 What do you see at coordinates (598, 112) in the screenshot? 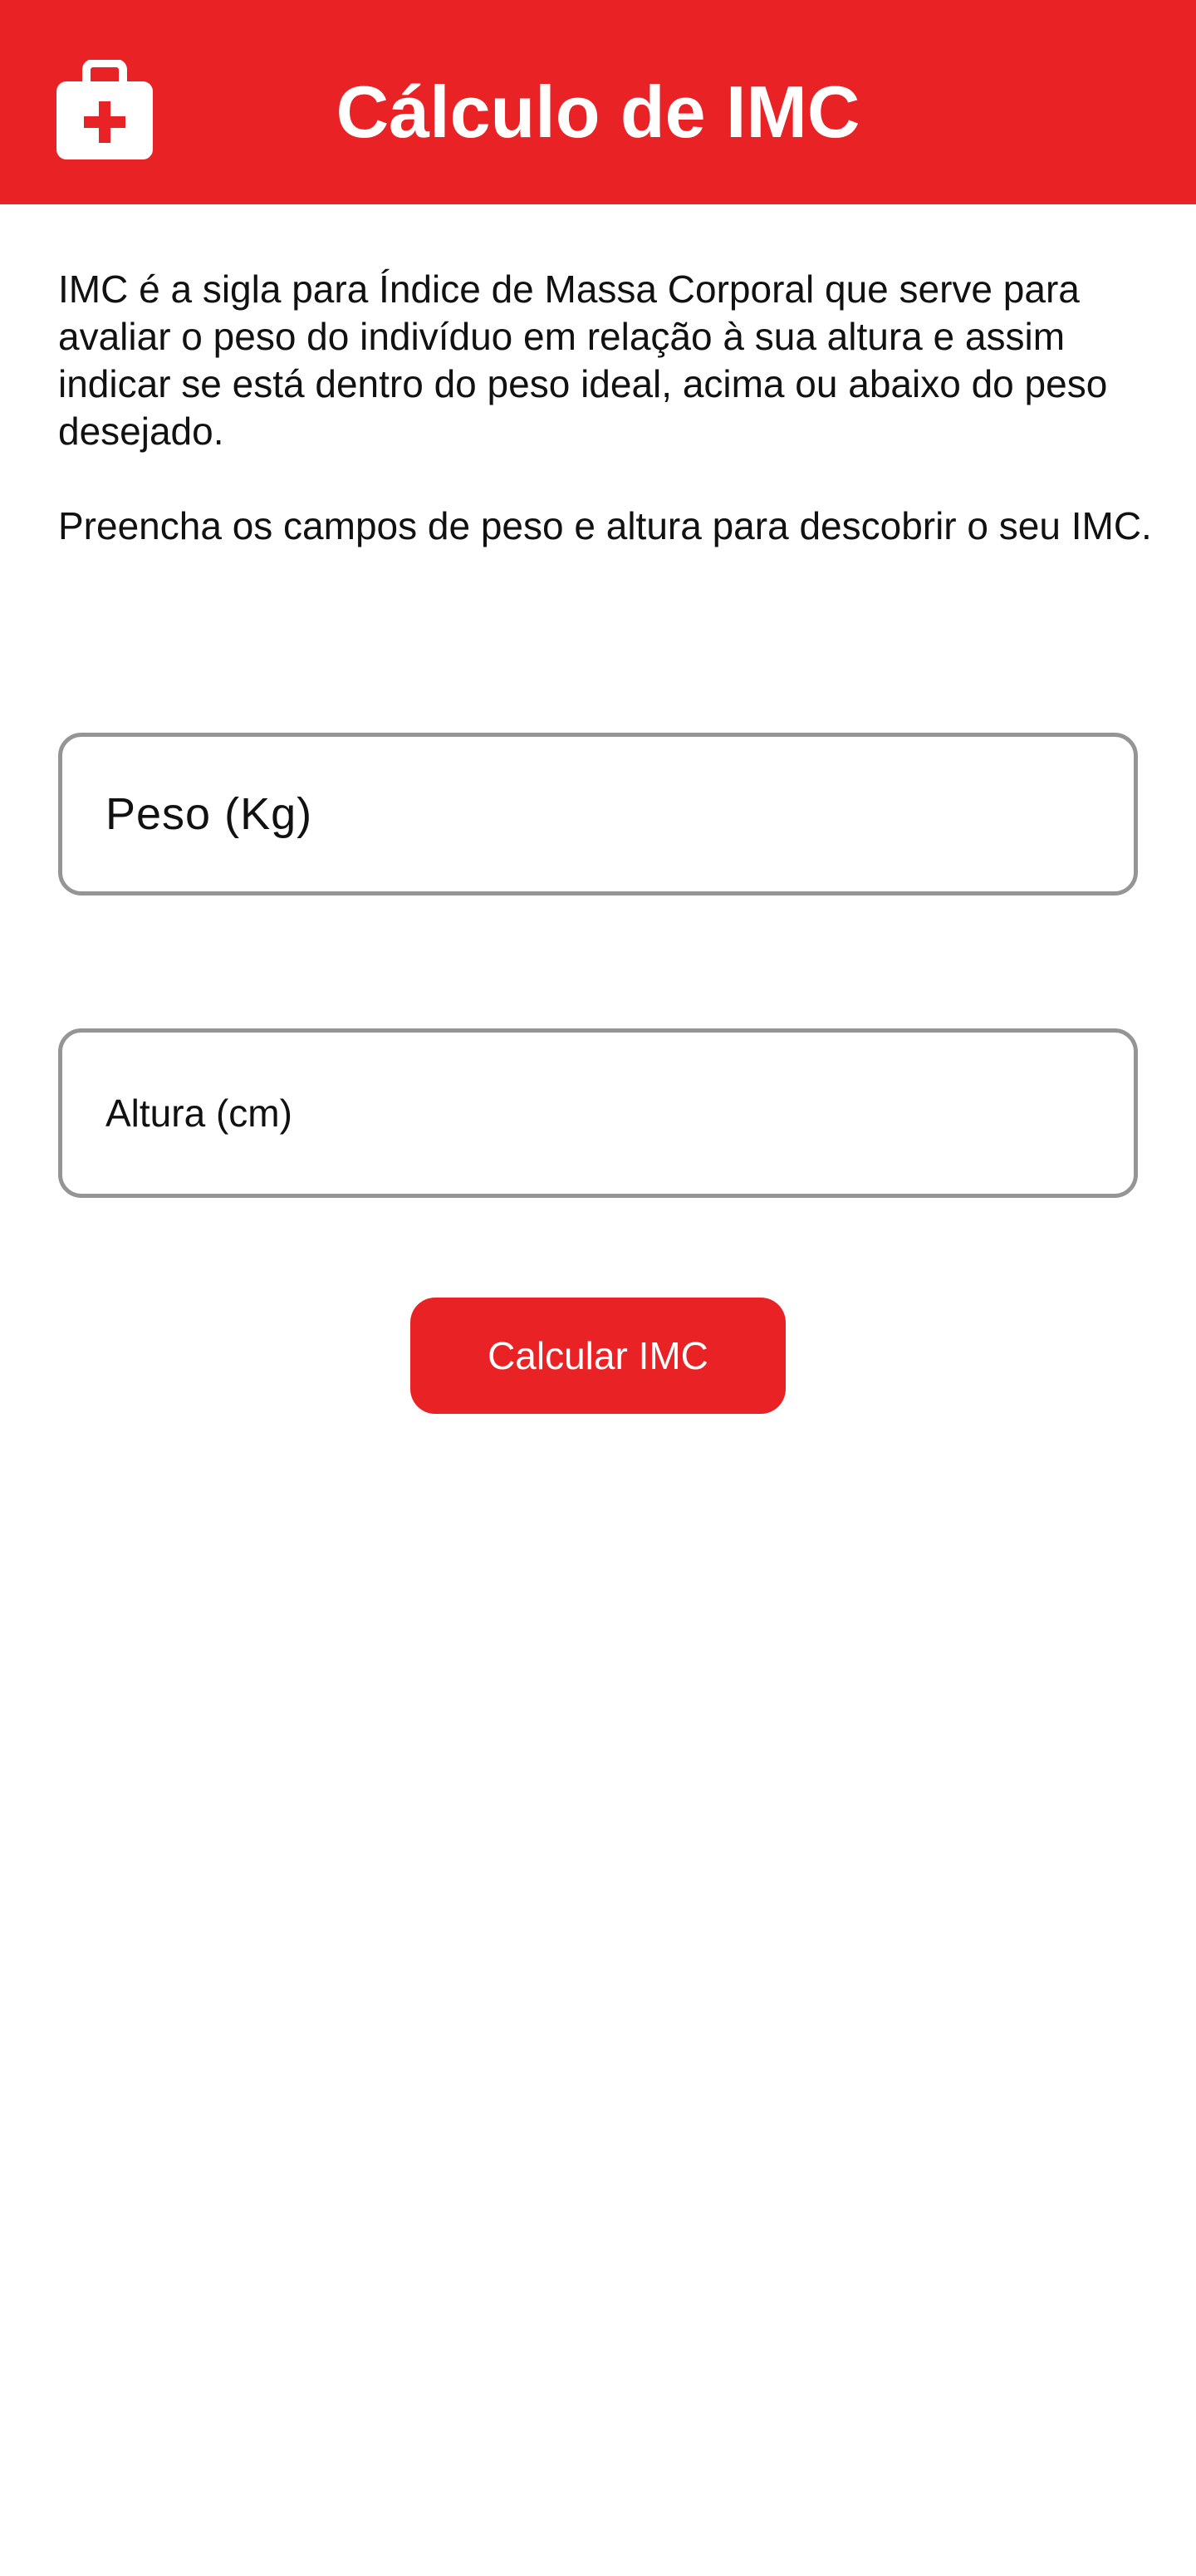
I see `page-title: Cálculo de IMC` at bounding box center [598, 112].